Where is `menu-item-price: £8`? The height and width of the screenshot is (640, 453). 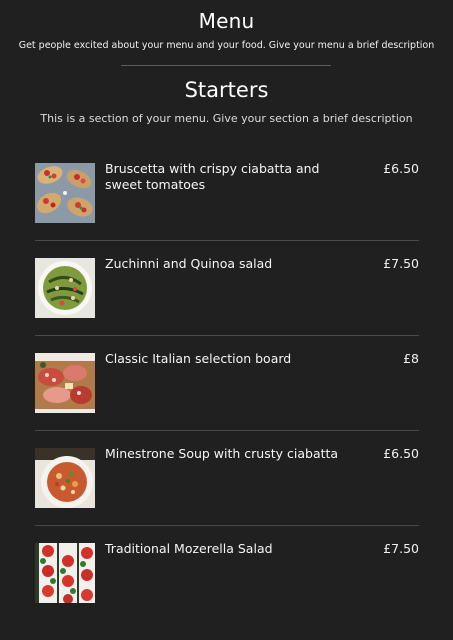 menu-item-price: £8 is located at coordinates (411, 358).